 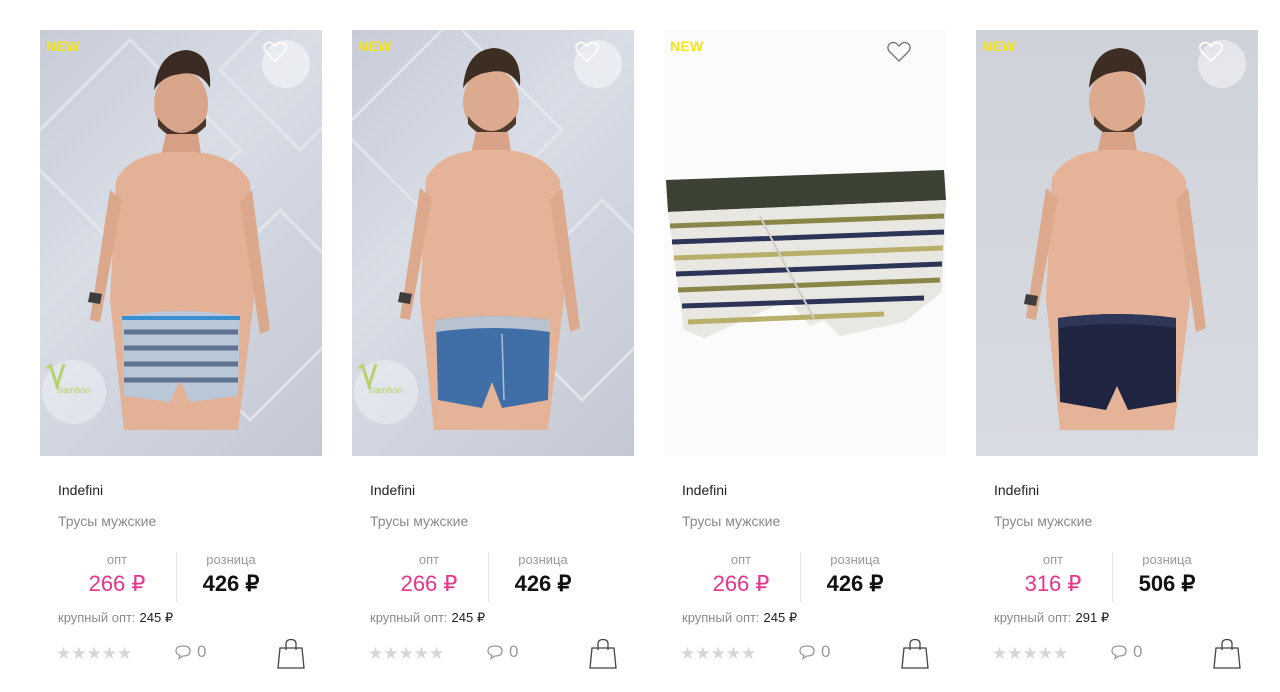 I want to click on wholesale-value: 316 ₽, so click(x=1053, y=583).